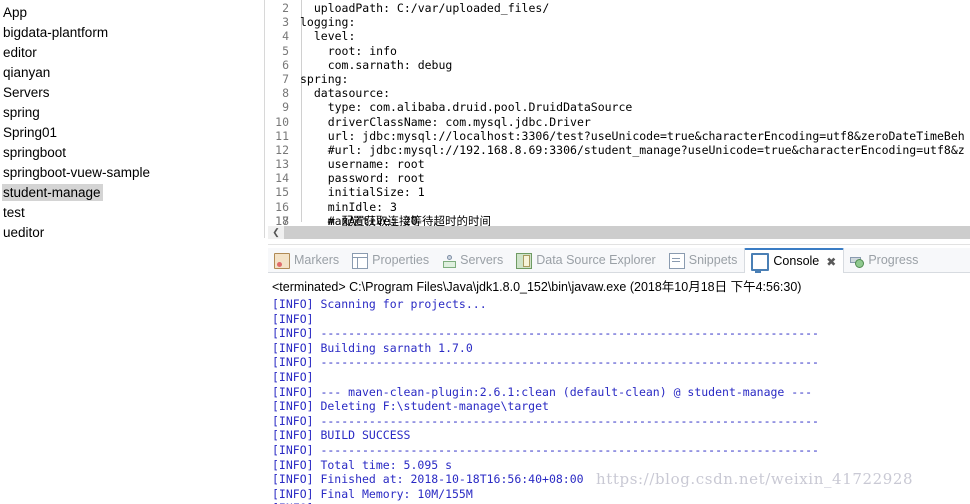  What do you see at coordinates (596, 260) in the screenshot?
I see `tab-label: Data Source Explorer` at bounding box center [596, 260].